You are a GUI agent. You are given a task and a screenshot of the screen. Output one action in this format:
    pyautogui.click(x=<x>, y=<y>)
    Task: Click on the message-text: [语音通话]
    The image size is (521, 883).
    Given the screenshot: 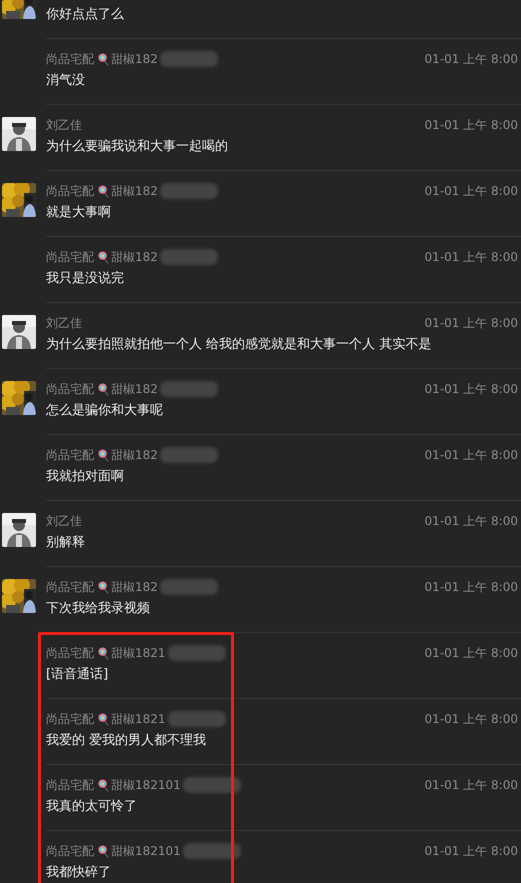 What is the action you would take?
    pyautogui.click(x=78, y=675)
    